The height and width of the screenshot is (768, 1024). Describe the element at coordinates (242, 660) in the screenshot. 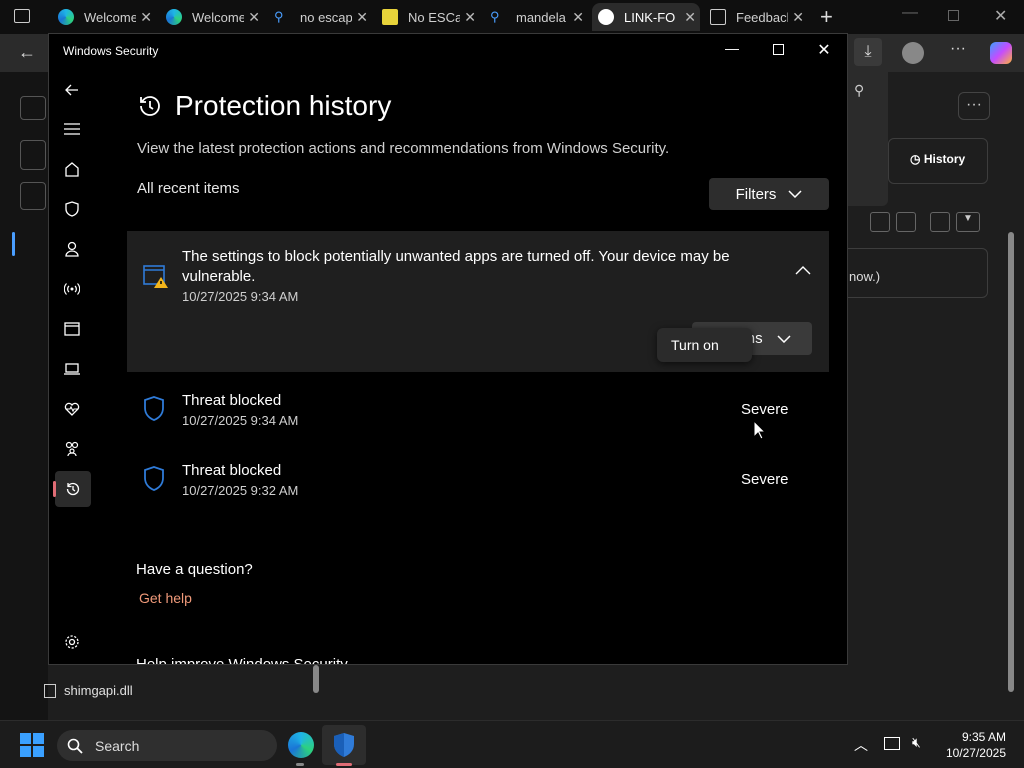

I see `improve-heading: Help improve Windows Security` at that location.